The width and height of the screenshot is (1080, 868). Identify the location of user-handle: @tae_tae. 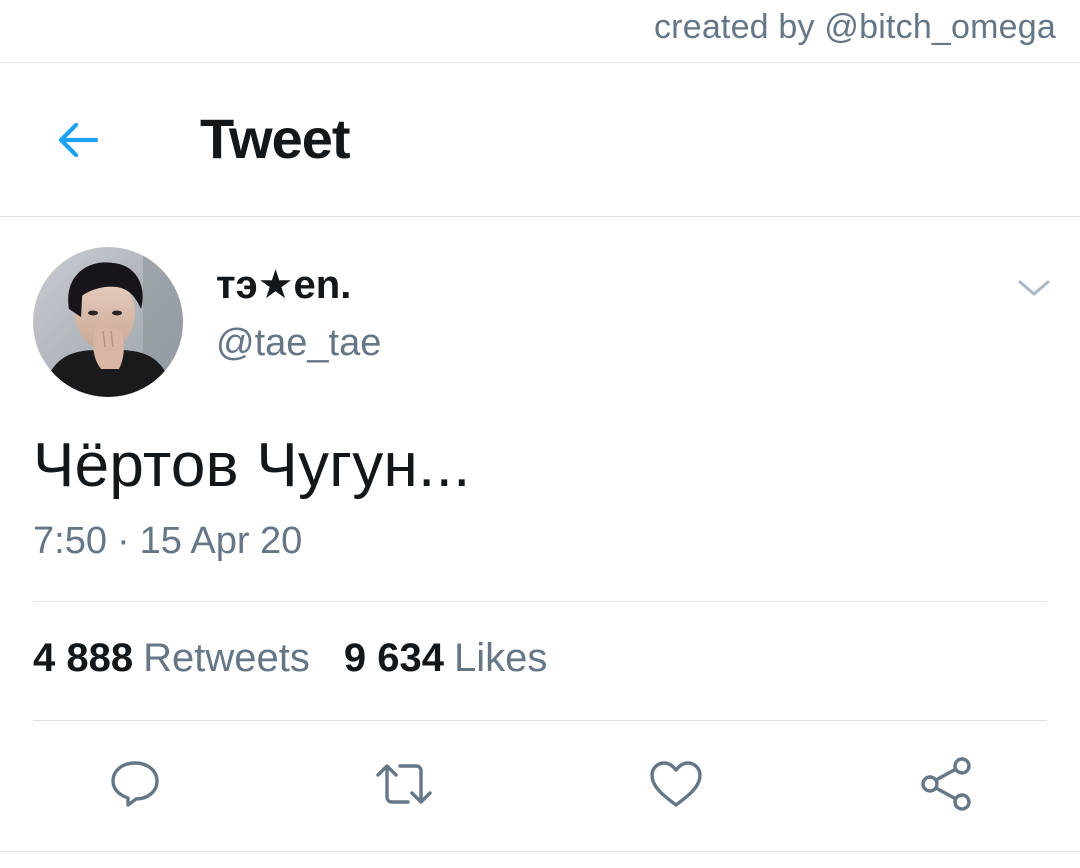
(298, 343).